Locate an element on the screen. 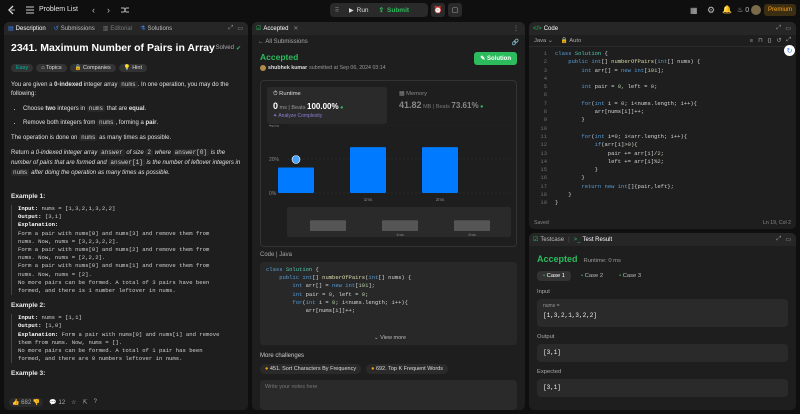 This screenshot has height=414, width=800. like-button: 👍 682 👎 is located at coordinates (26, 402).